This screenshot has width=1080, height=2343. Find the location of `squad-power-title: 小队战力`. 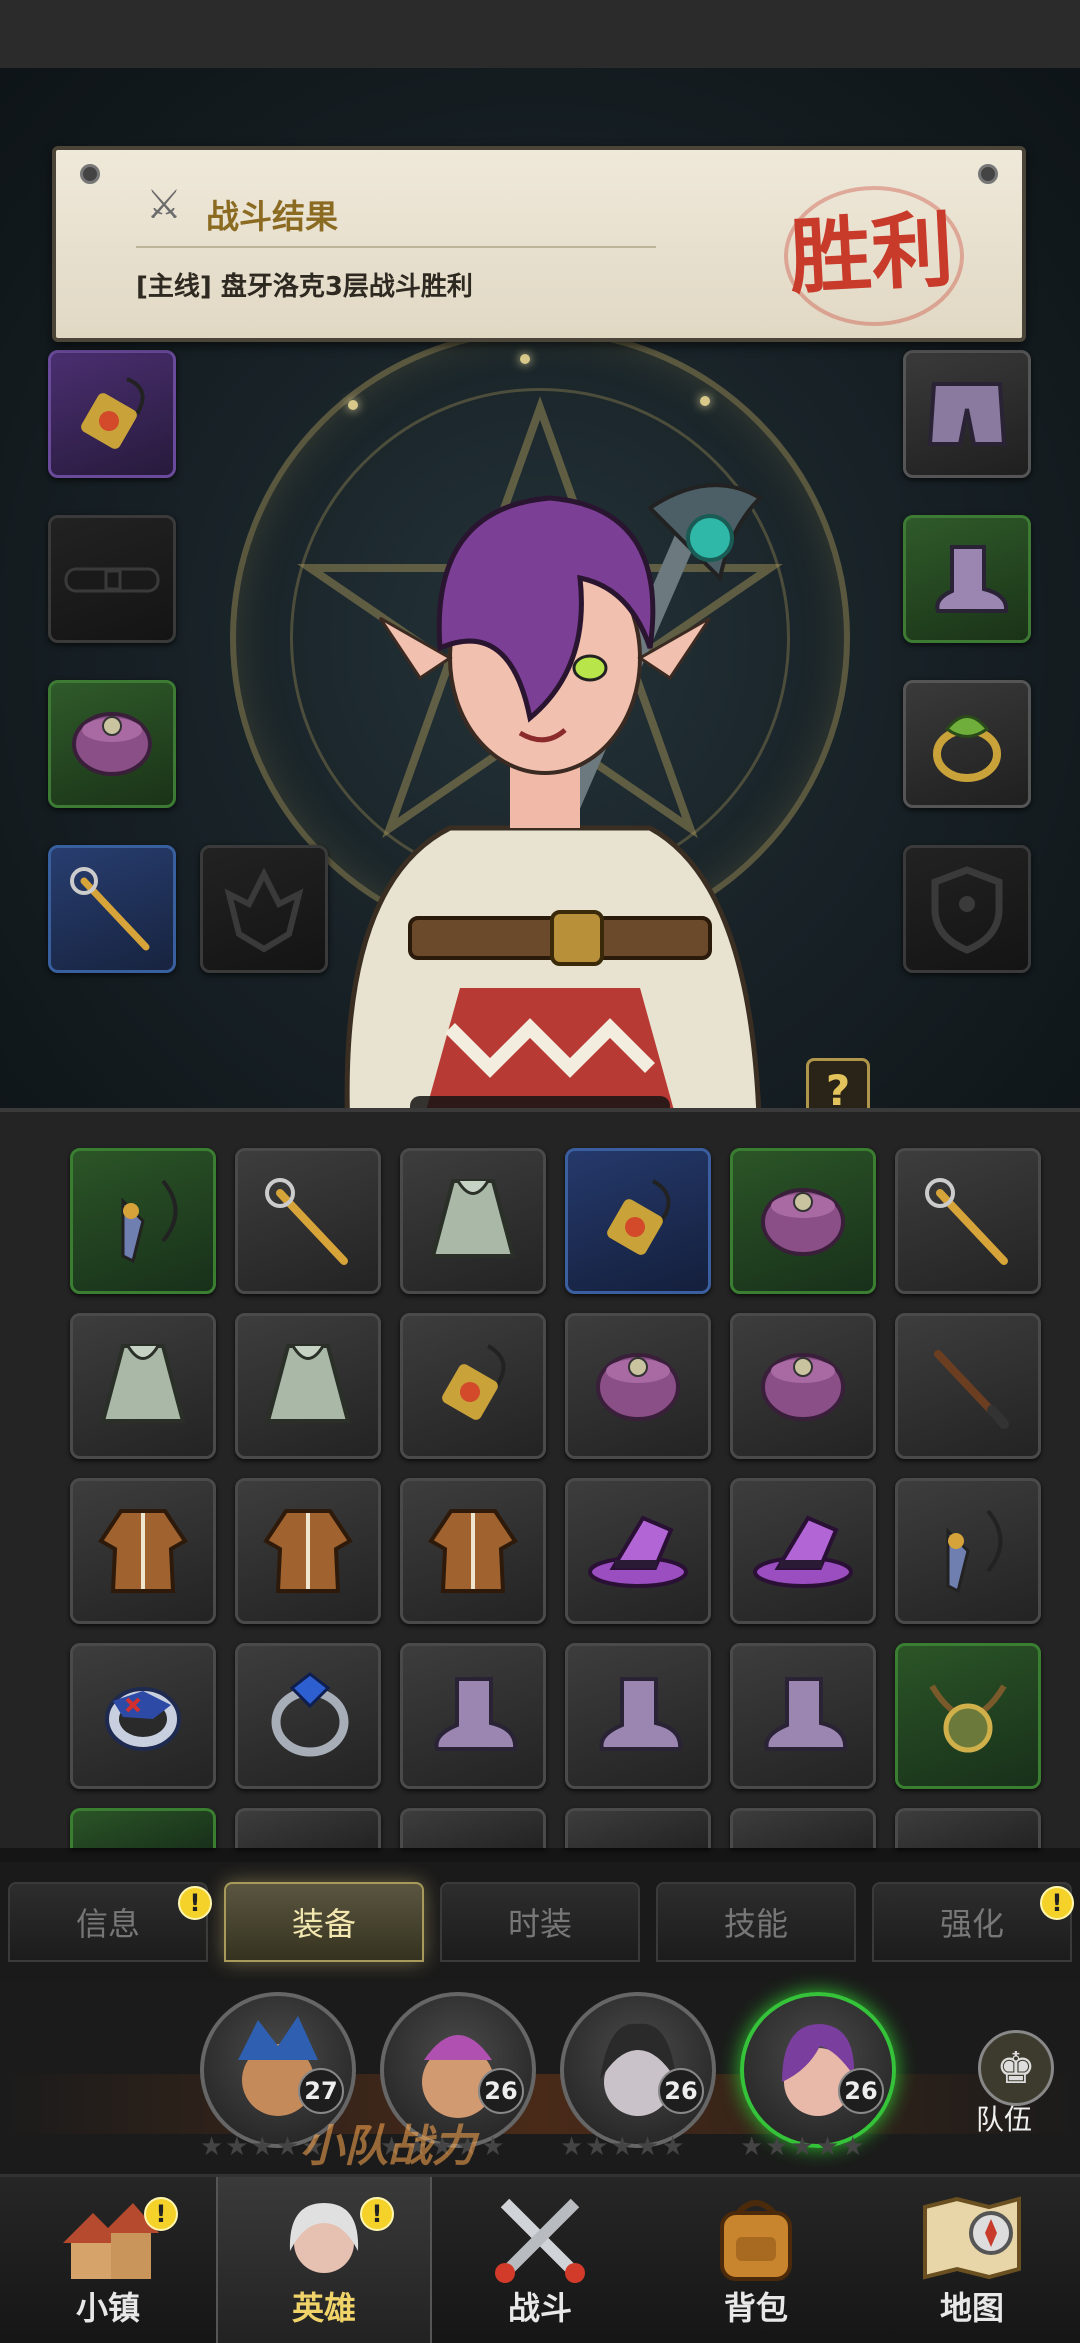

squad-power-title: 小队战力 is located at coordinates (388, 2146).